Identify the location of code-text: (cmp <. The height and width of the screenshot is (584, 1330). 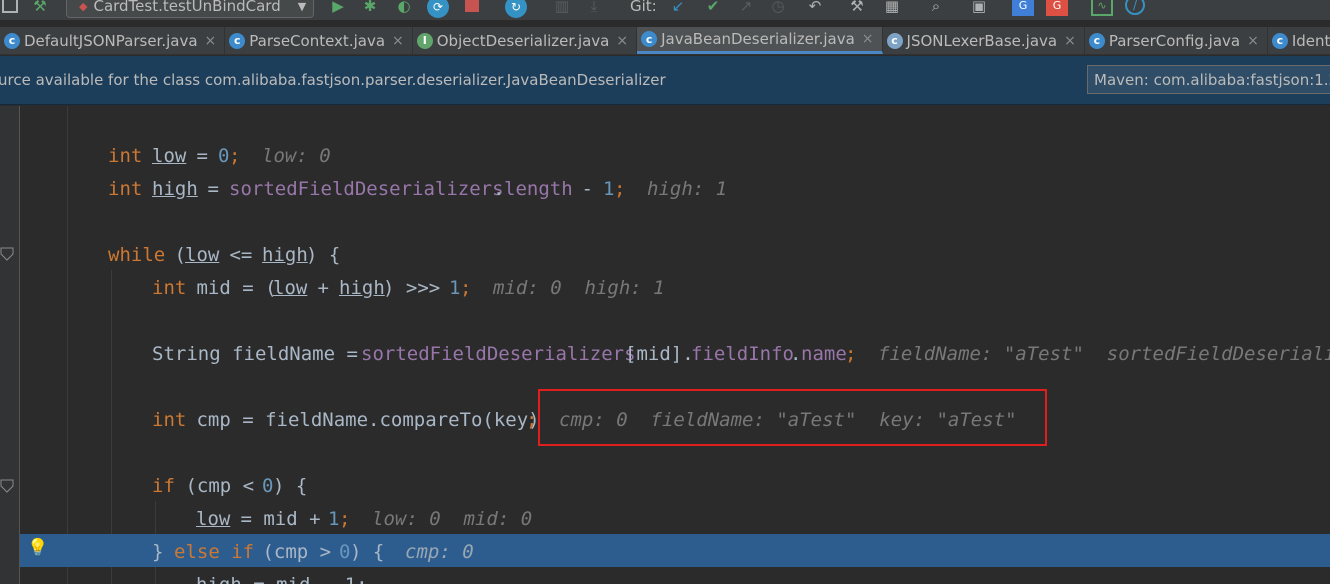
(220, 486).